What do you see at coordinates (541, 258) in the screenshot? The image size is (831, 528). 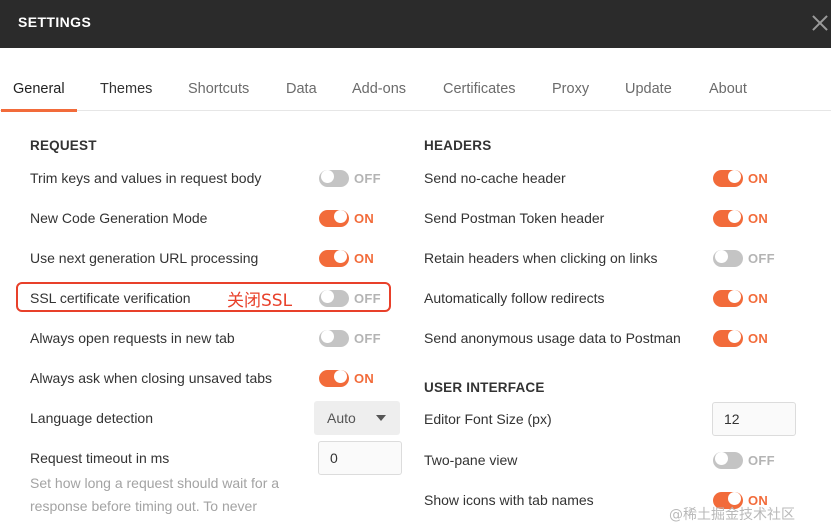 I see `retain-headers-label: Retain headers when clicking on links` at bounding box center [541, 258].